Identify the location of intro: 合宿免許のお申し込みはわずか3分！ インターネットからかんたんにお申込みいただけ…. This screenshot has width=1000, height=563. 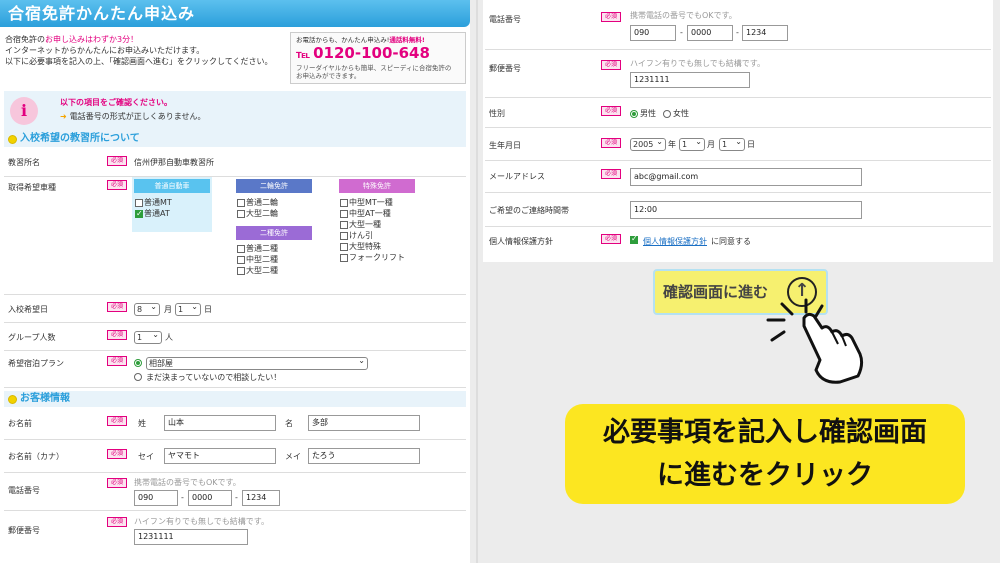
(235, 56).